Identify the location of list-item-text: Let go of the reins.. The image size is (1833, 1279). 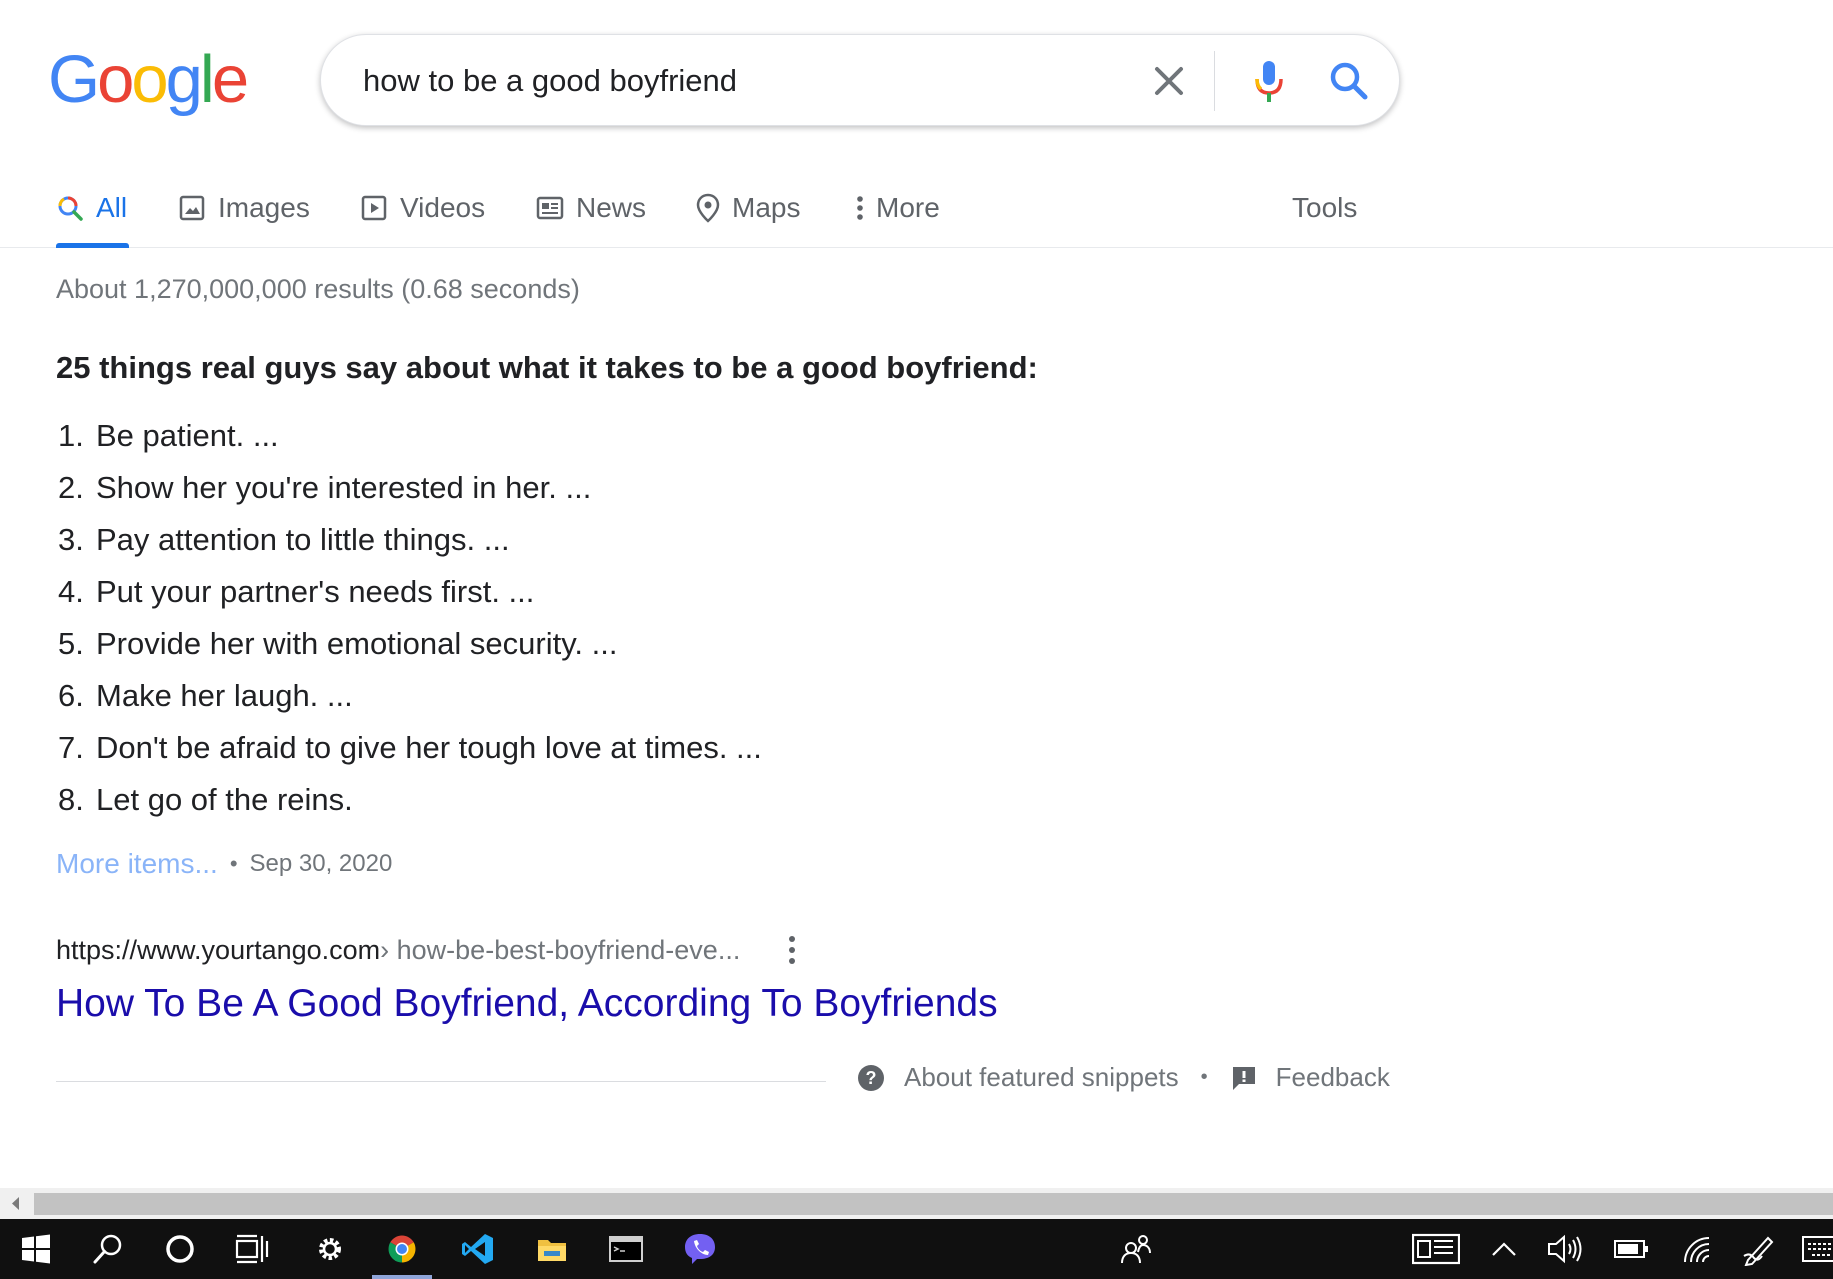
(224, 799).